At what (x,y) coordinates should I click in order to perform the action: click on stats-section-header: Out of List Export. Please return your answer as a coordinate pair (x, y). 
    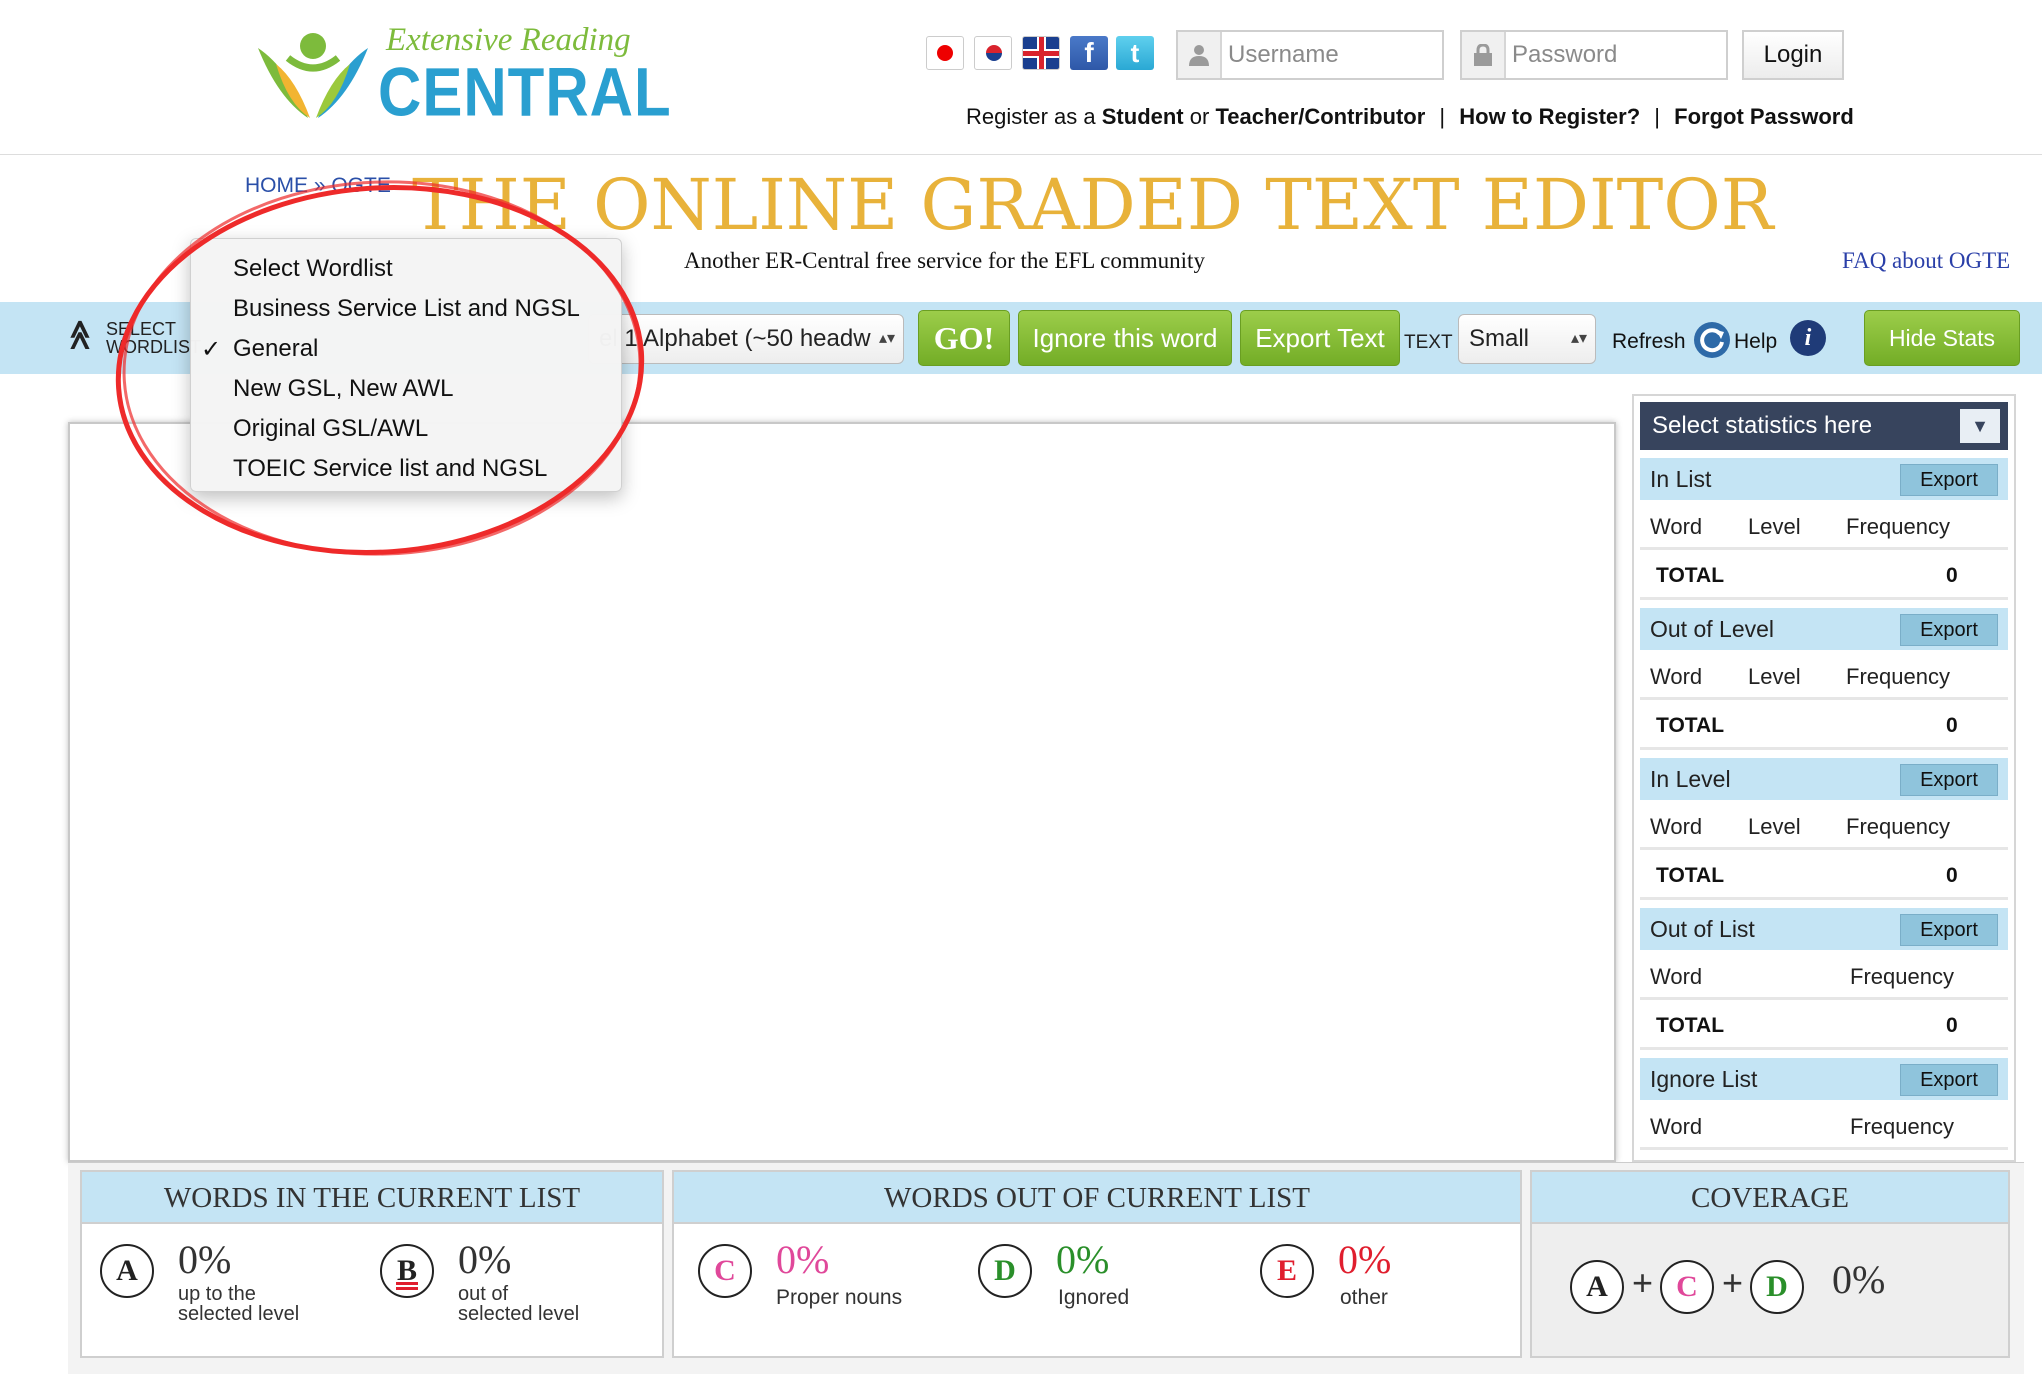
    Looking at the image, I should click on (1824, 929).